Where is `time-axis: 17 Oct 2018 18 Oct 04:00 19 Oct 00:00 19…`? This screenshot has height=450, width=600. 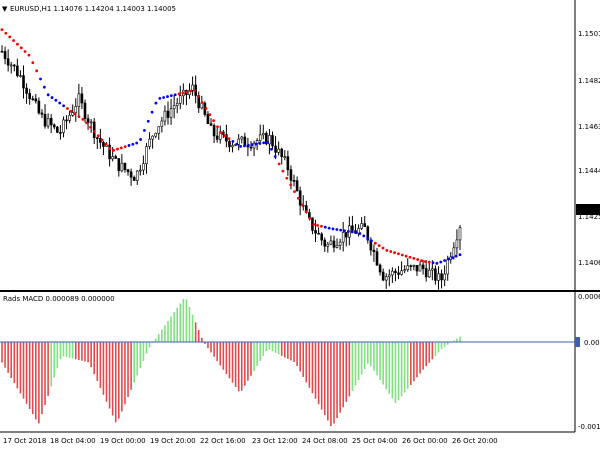
time-axis: 17 Oct 2018 18 Oct 04:00 19 Oct 00:00 19… is located at coordinates (250, 441).